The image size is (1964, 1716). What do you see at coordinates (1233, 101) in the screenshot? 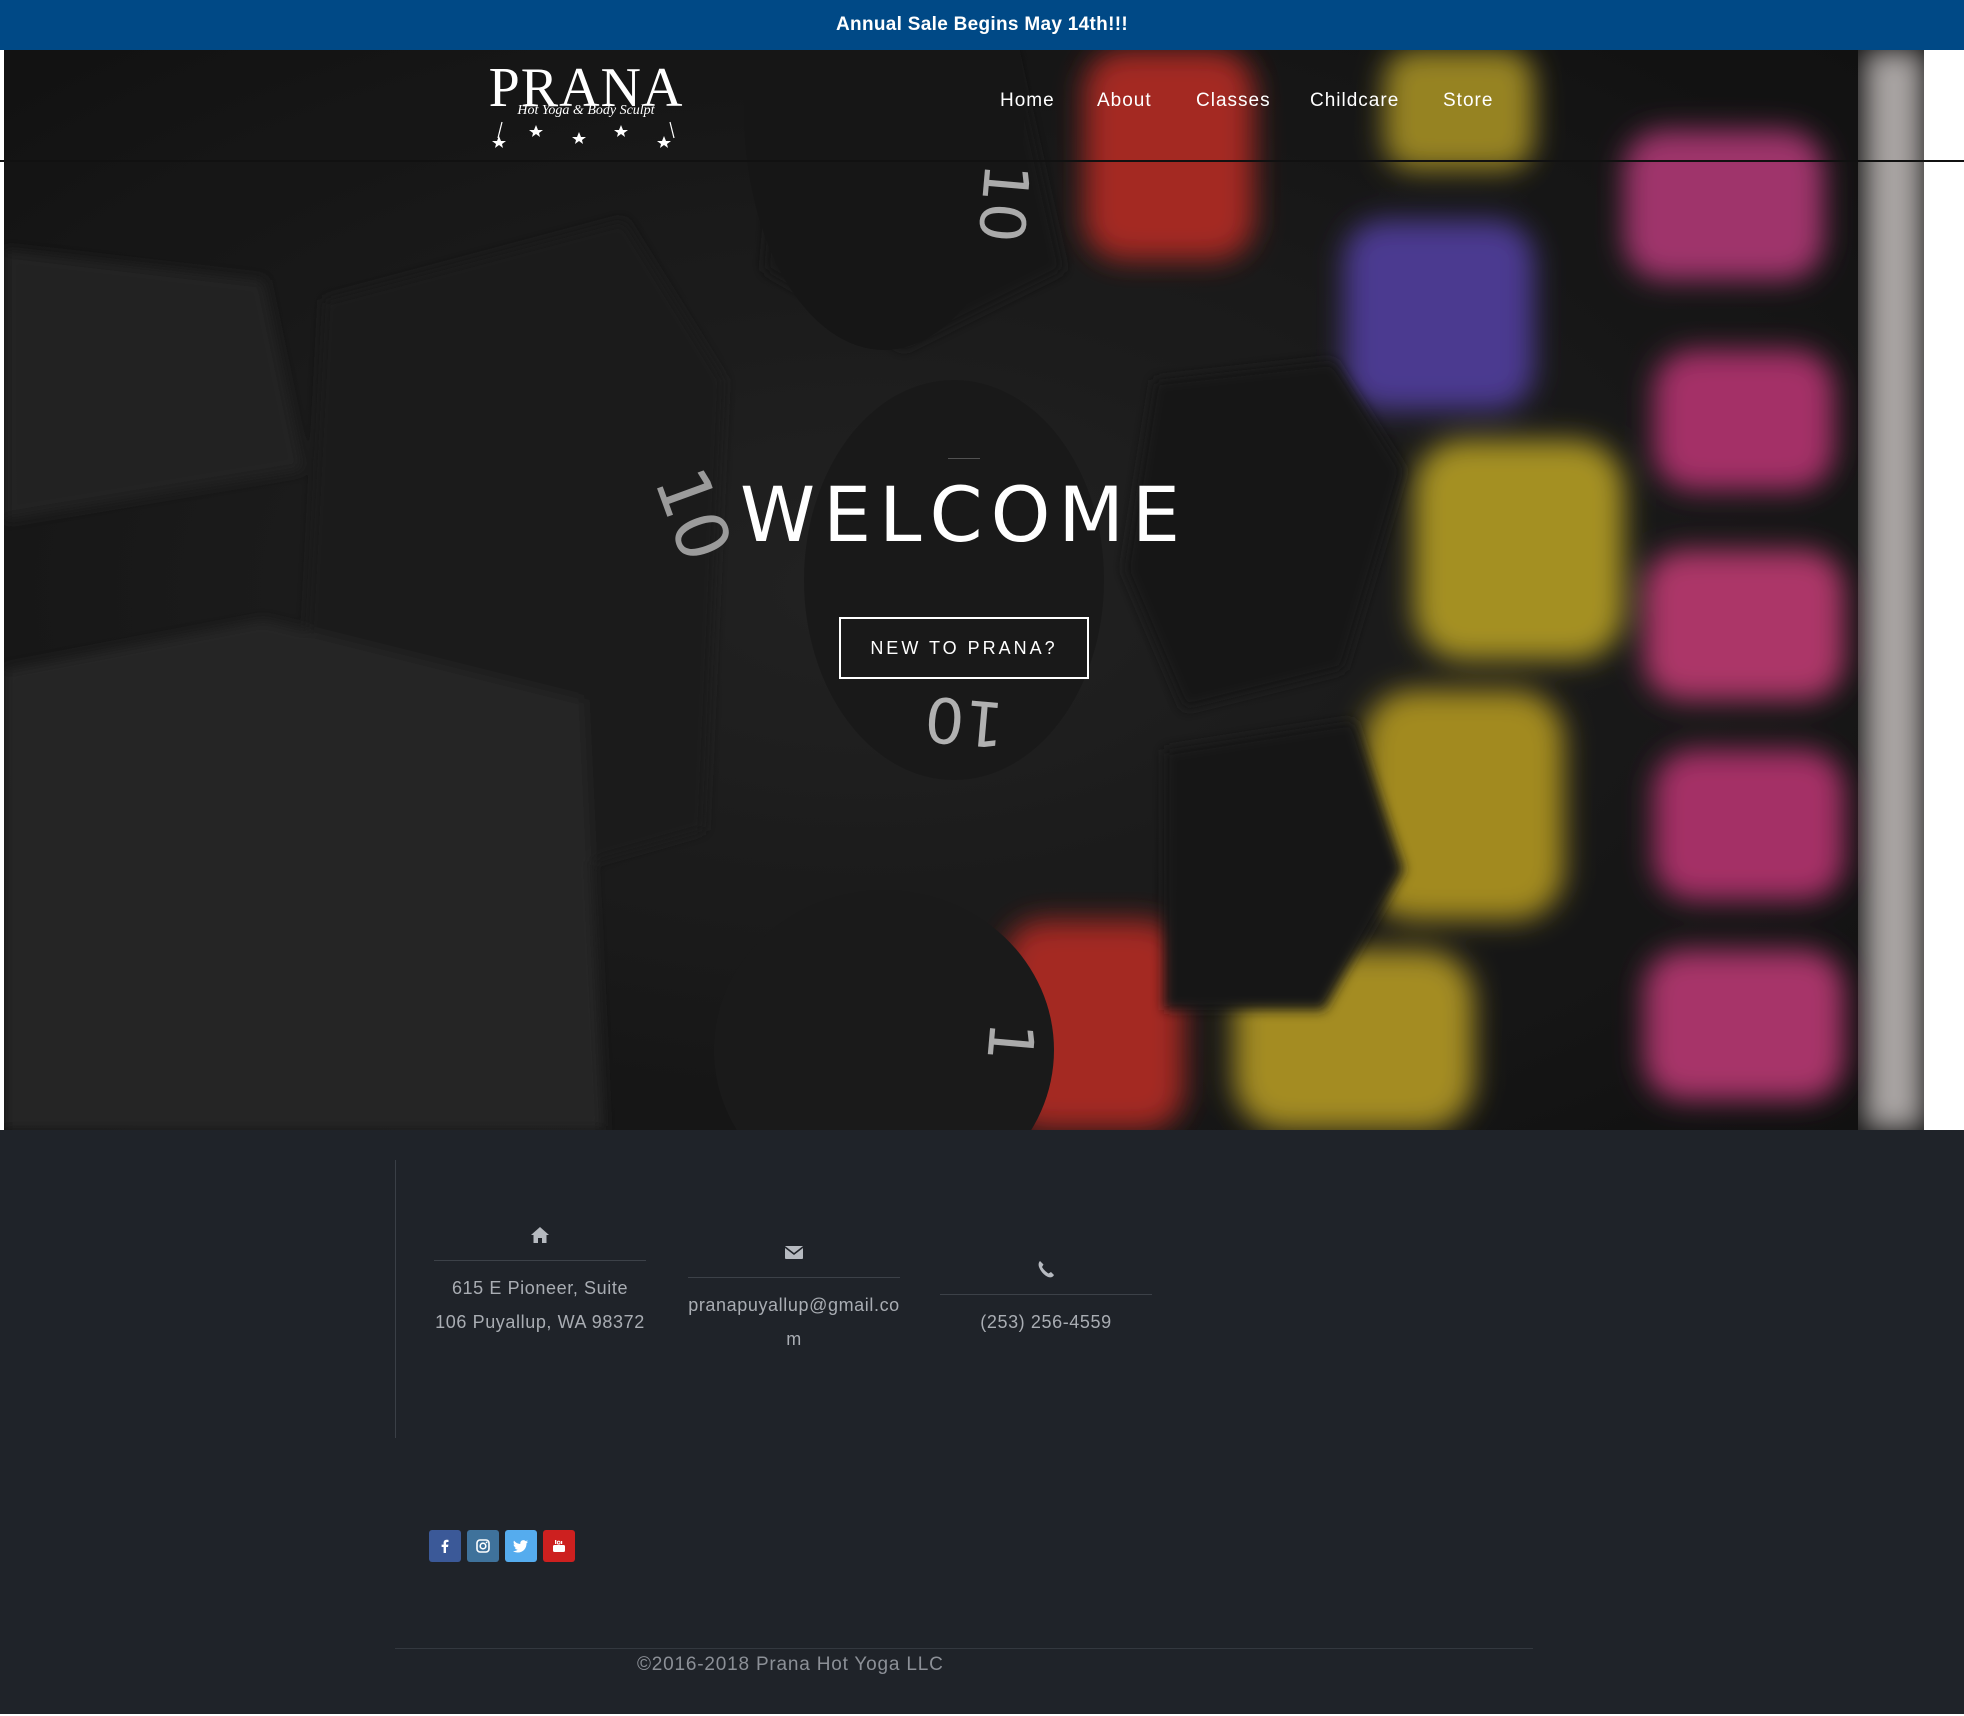
I see `nav-classes: Classes` at bounding box center [1233, 101].